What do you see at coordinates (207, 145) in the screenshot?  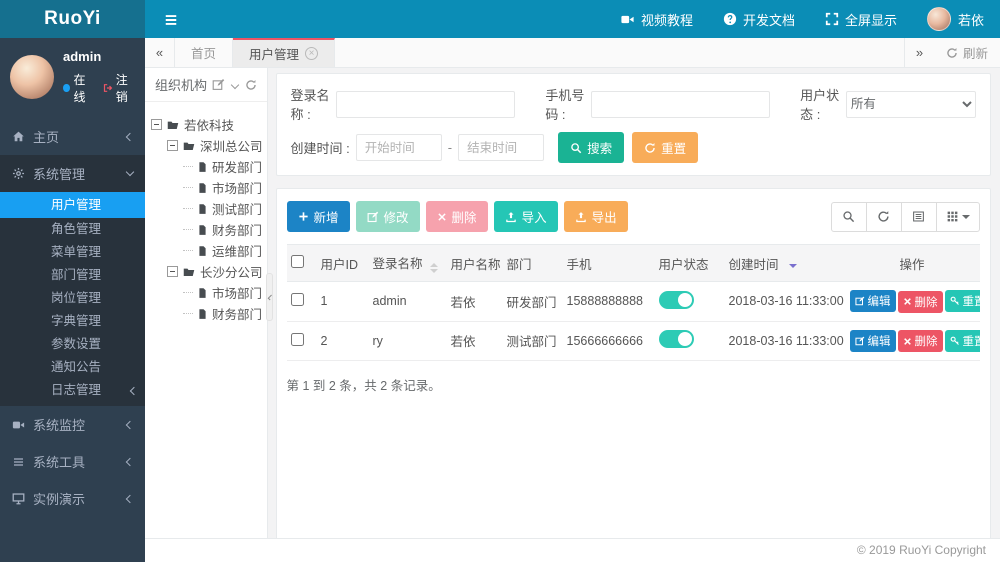 I see `tree-node: 深圳总公司` at bounding box center [207, 145].